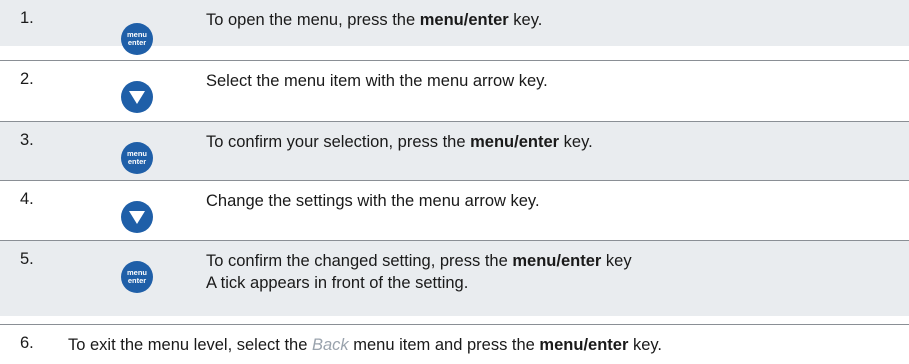 The width and height of the screenshot is (909, 364). What do you see at coordinates (444, 345) in the screenshot?
I see `step-text-part: menu item and press the` at bounding box center [444, 345].